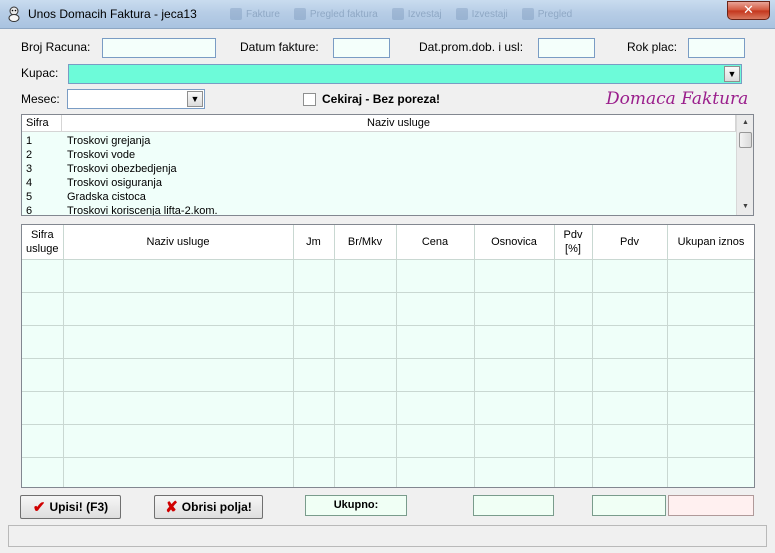  Describe the element at coordinates (314, 242) in the screenshot. I see `column-header-jm: Jm` at that location.